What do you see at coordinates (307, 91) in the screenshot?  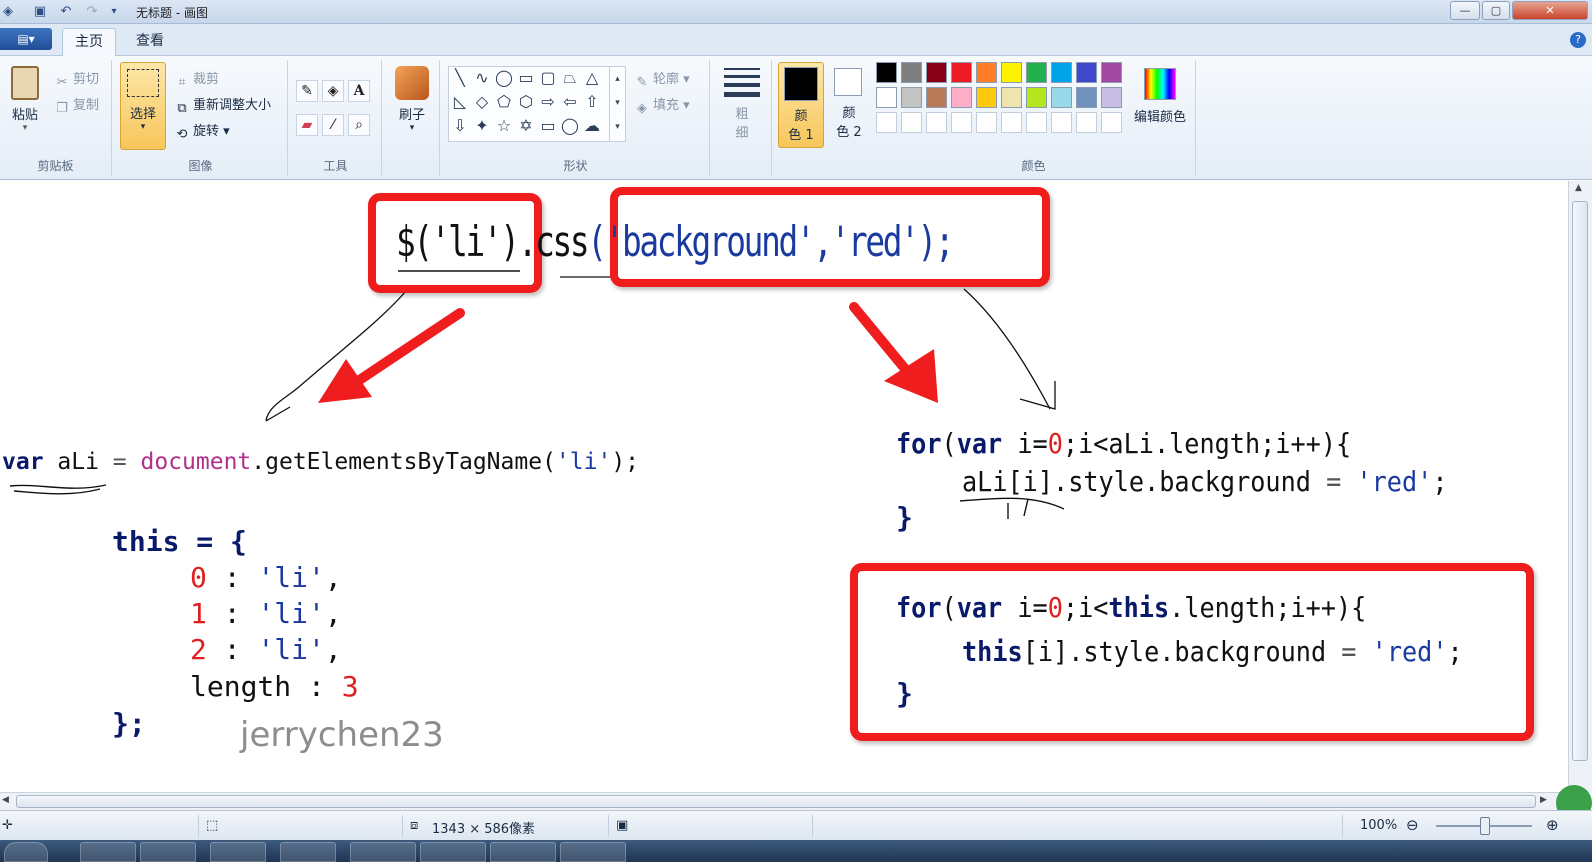 I see `pencil-icon: ✎` at bounding box center [307, 91].